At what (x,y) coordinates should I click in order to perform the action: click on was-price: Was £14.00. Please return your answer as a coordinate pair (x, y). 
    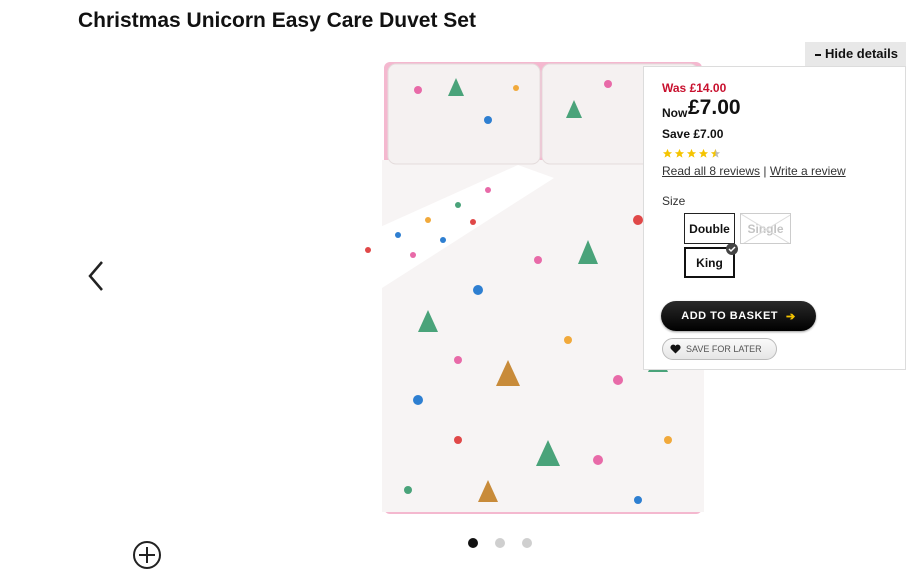
    Looking at the image, I should click on (694, 88).